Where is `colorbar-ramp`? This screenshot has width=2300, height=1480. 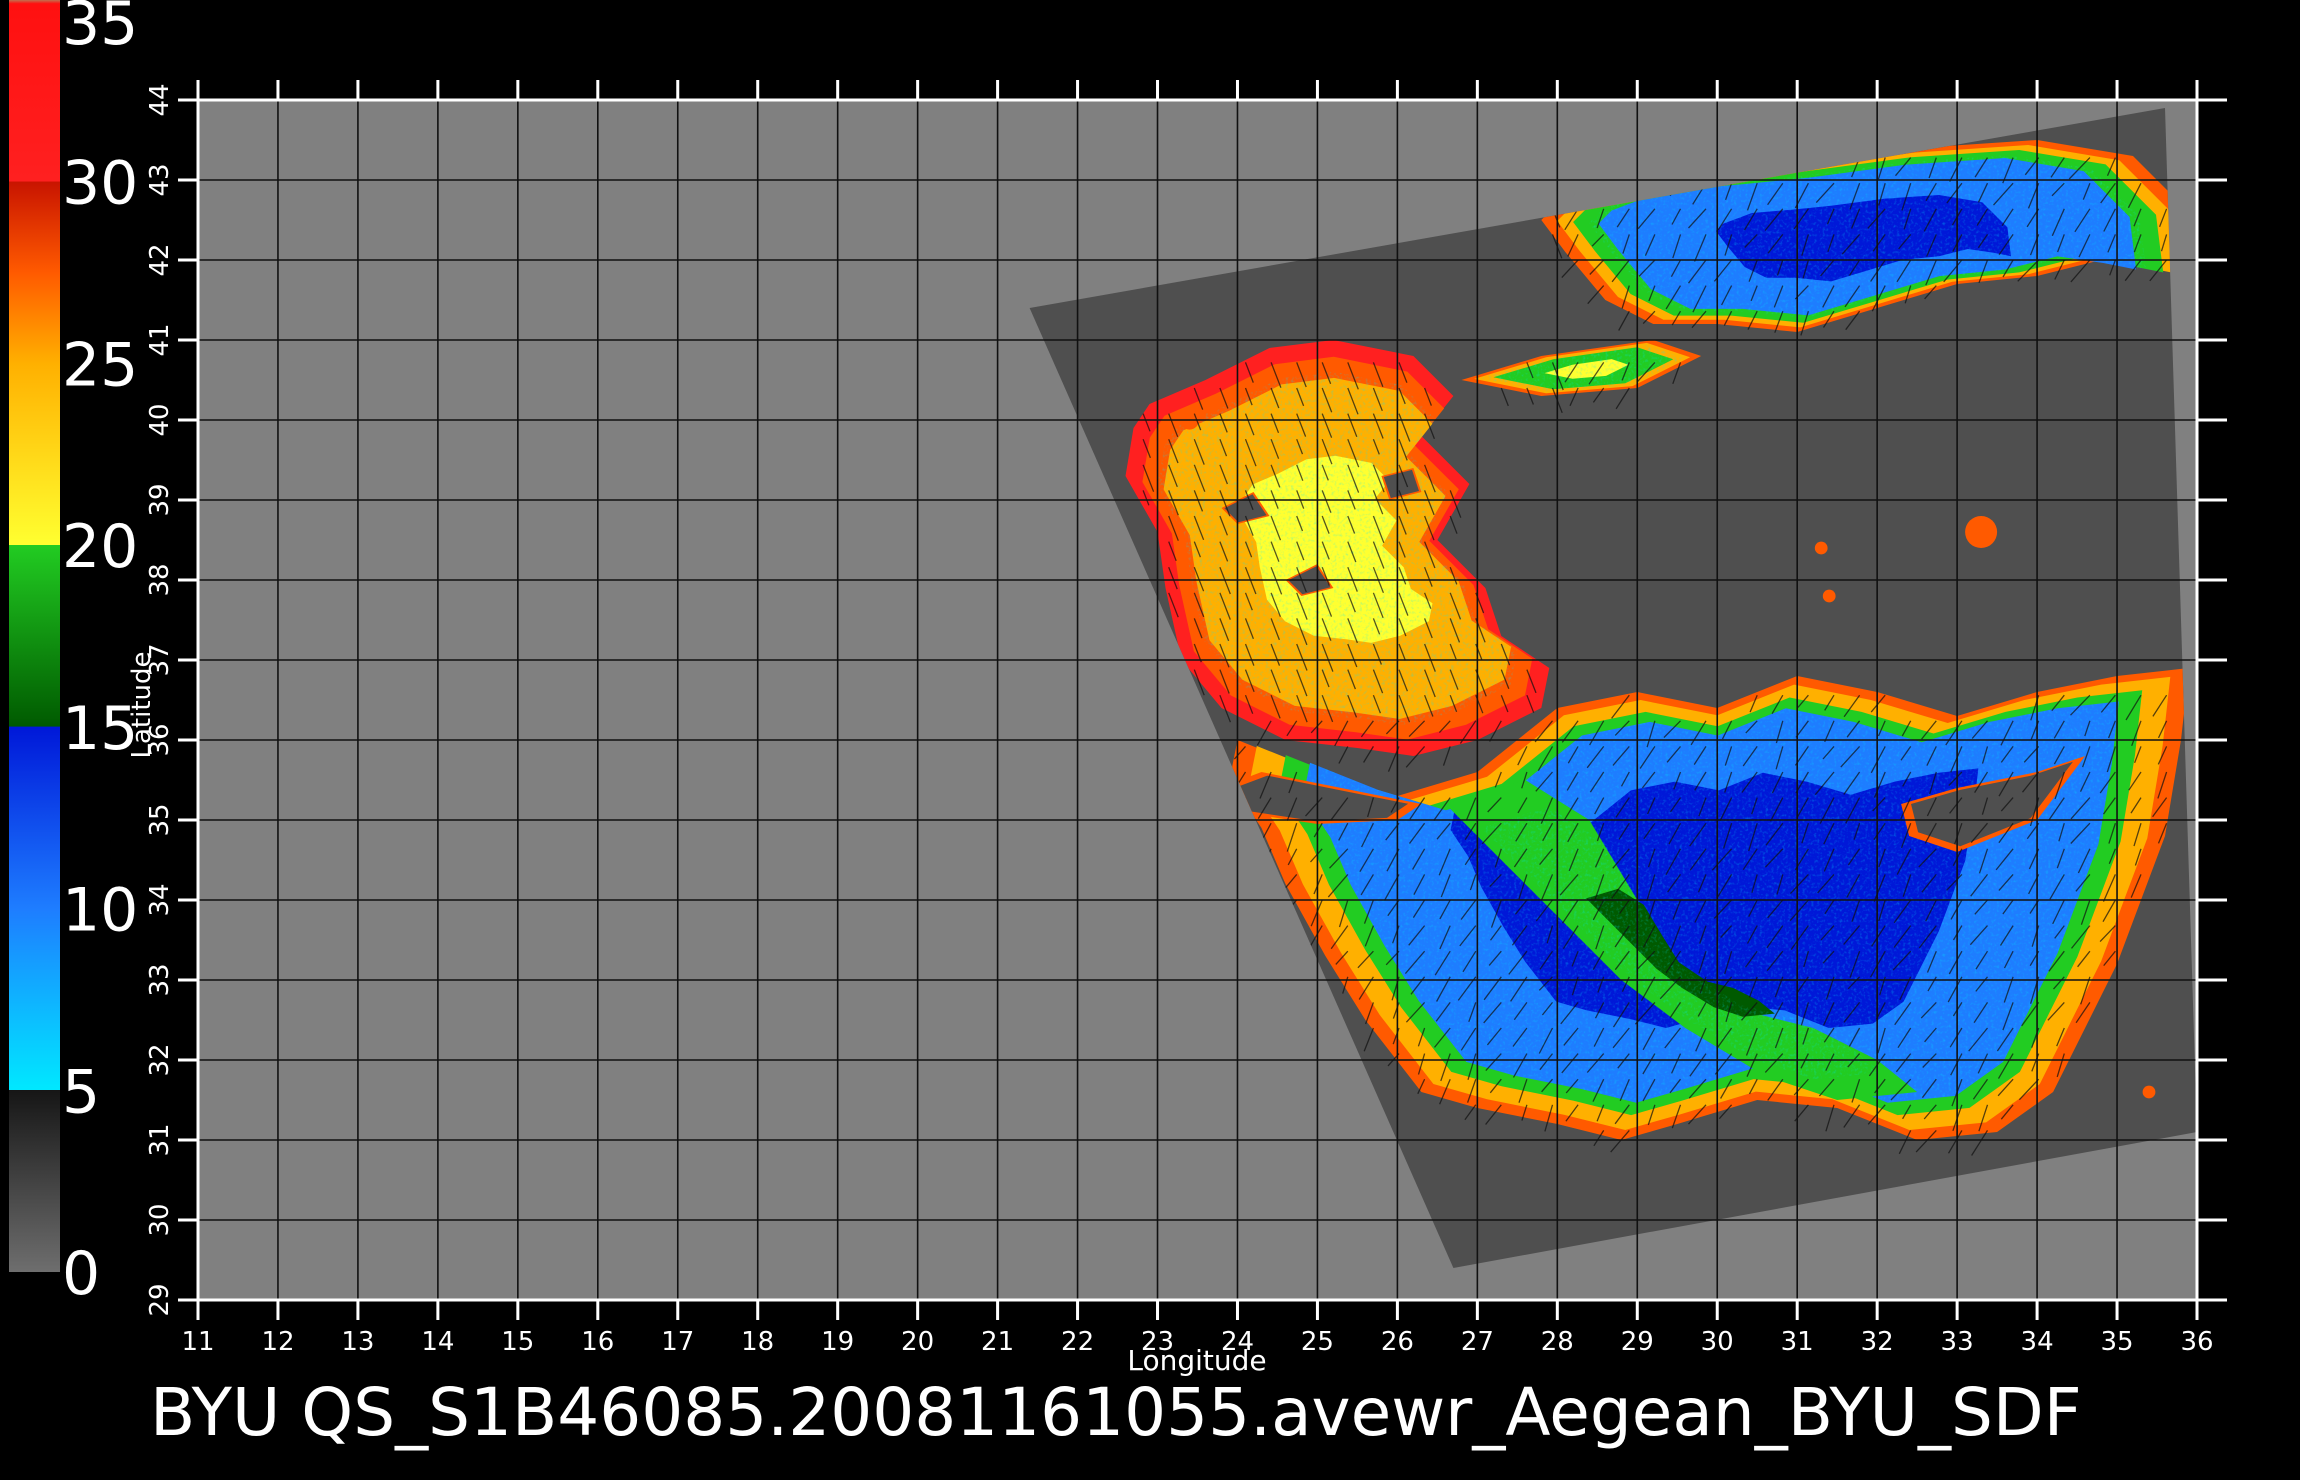 colorbar-ramp is located at coordinates (34, 636).